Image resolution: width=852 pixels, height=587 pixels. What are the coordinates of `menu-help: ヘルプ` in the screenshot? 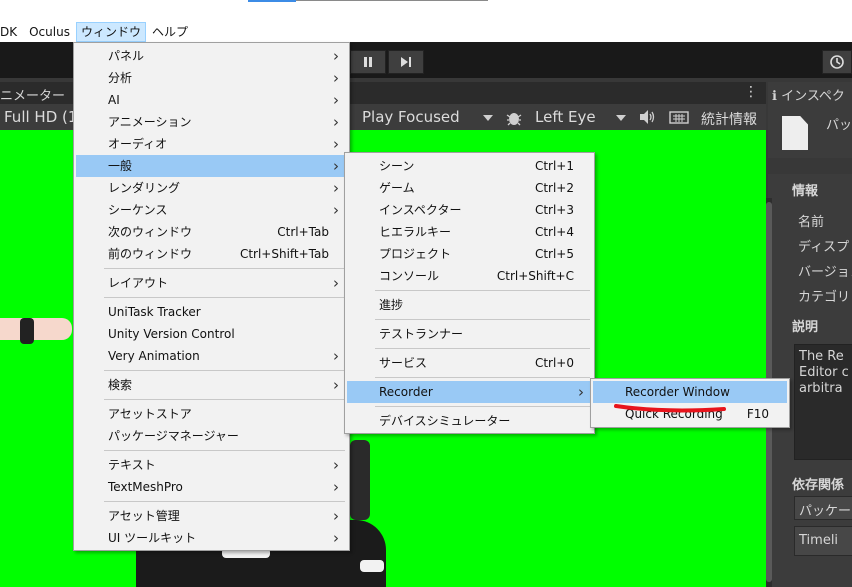 It's located at (170, 32).